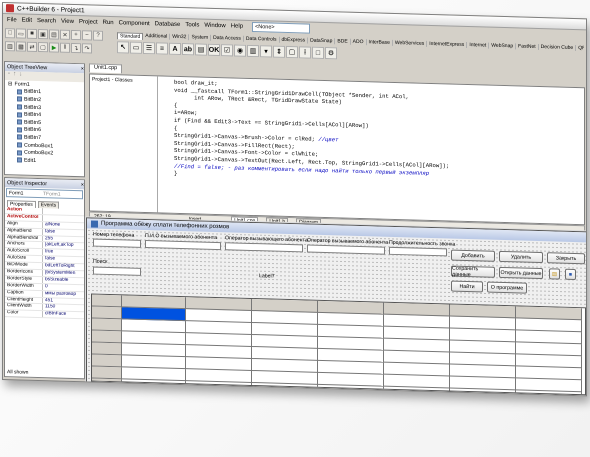 The height and width of the screenshot is (457, 590). Describe the element at coordinates (67, 22) in the screenshot. I see `menu-view: View` at that location.